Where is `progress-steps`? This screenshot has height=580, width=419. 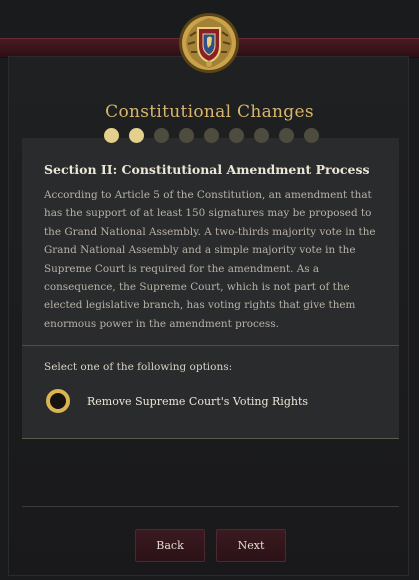 progress-steps is located at coordinates (210, 136).